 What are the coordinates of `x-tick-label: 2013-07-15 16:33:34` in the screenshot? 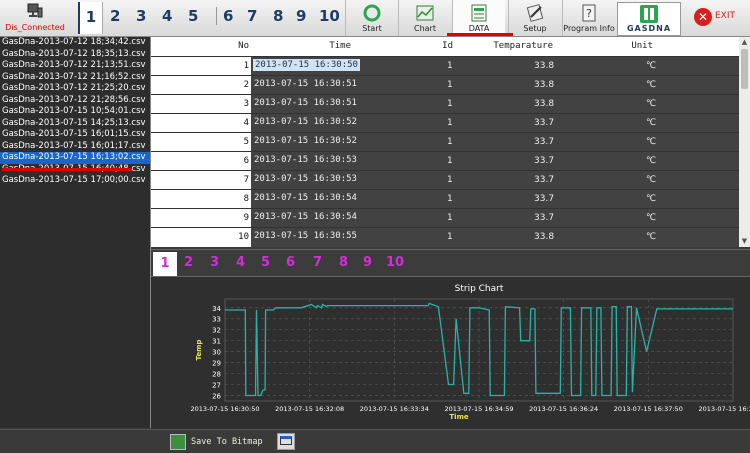 It's located at (394, 409).